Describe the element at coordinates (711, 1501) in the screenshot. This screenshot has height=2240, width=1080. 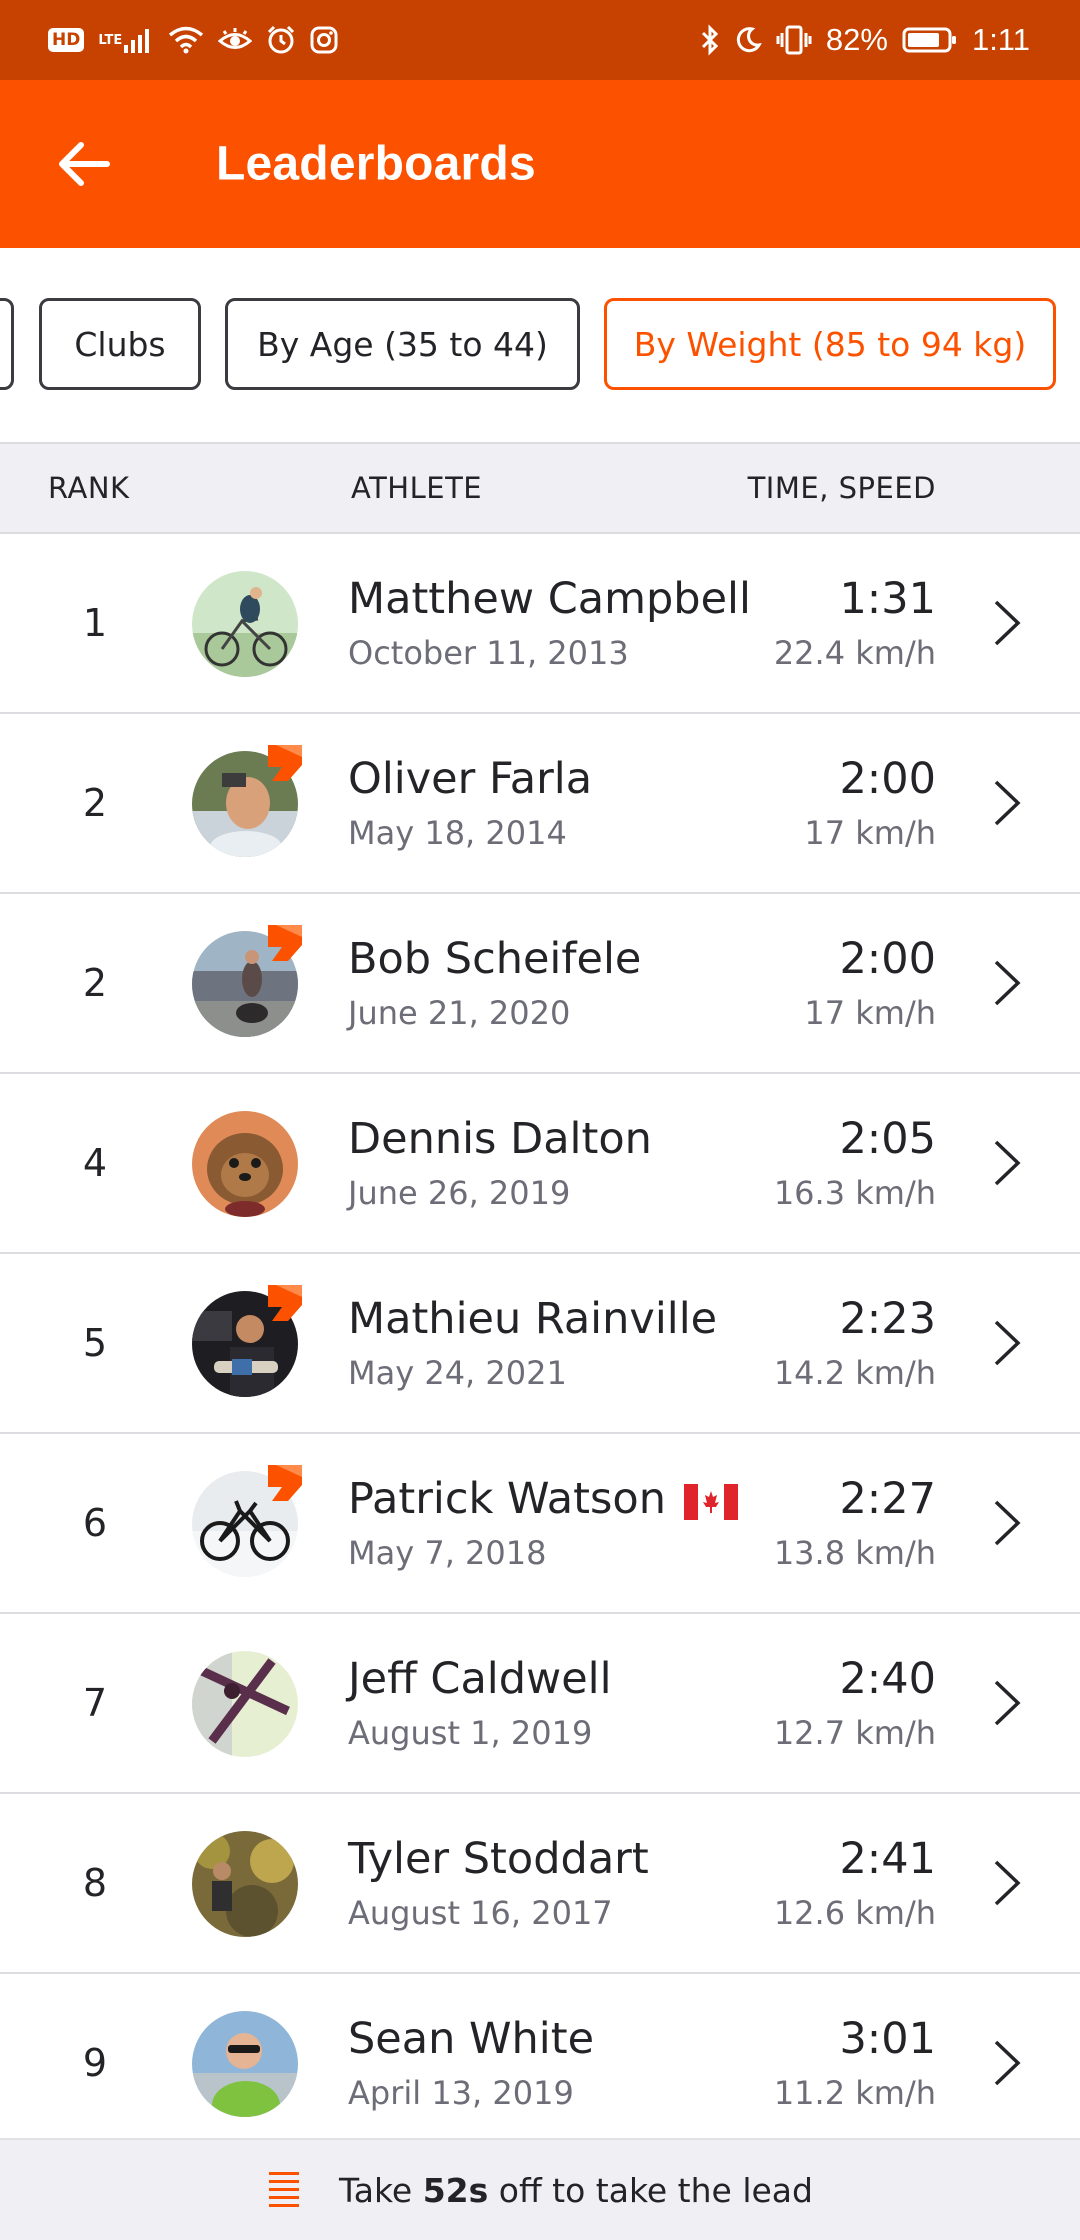
I see `canada-flag-icon` at that location.